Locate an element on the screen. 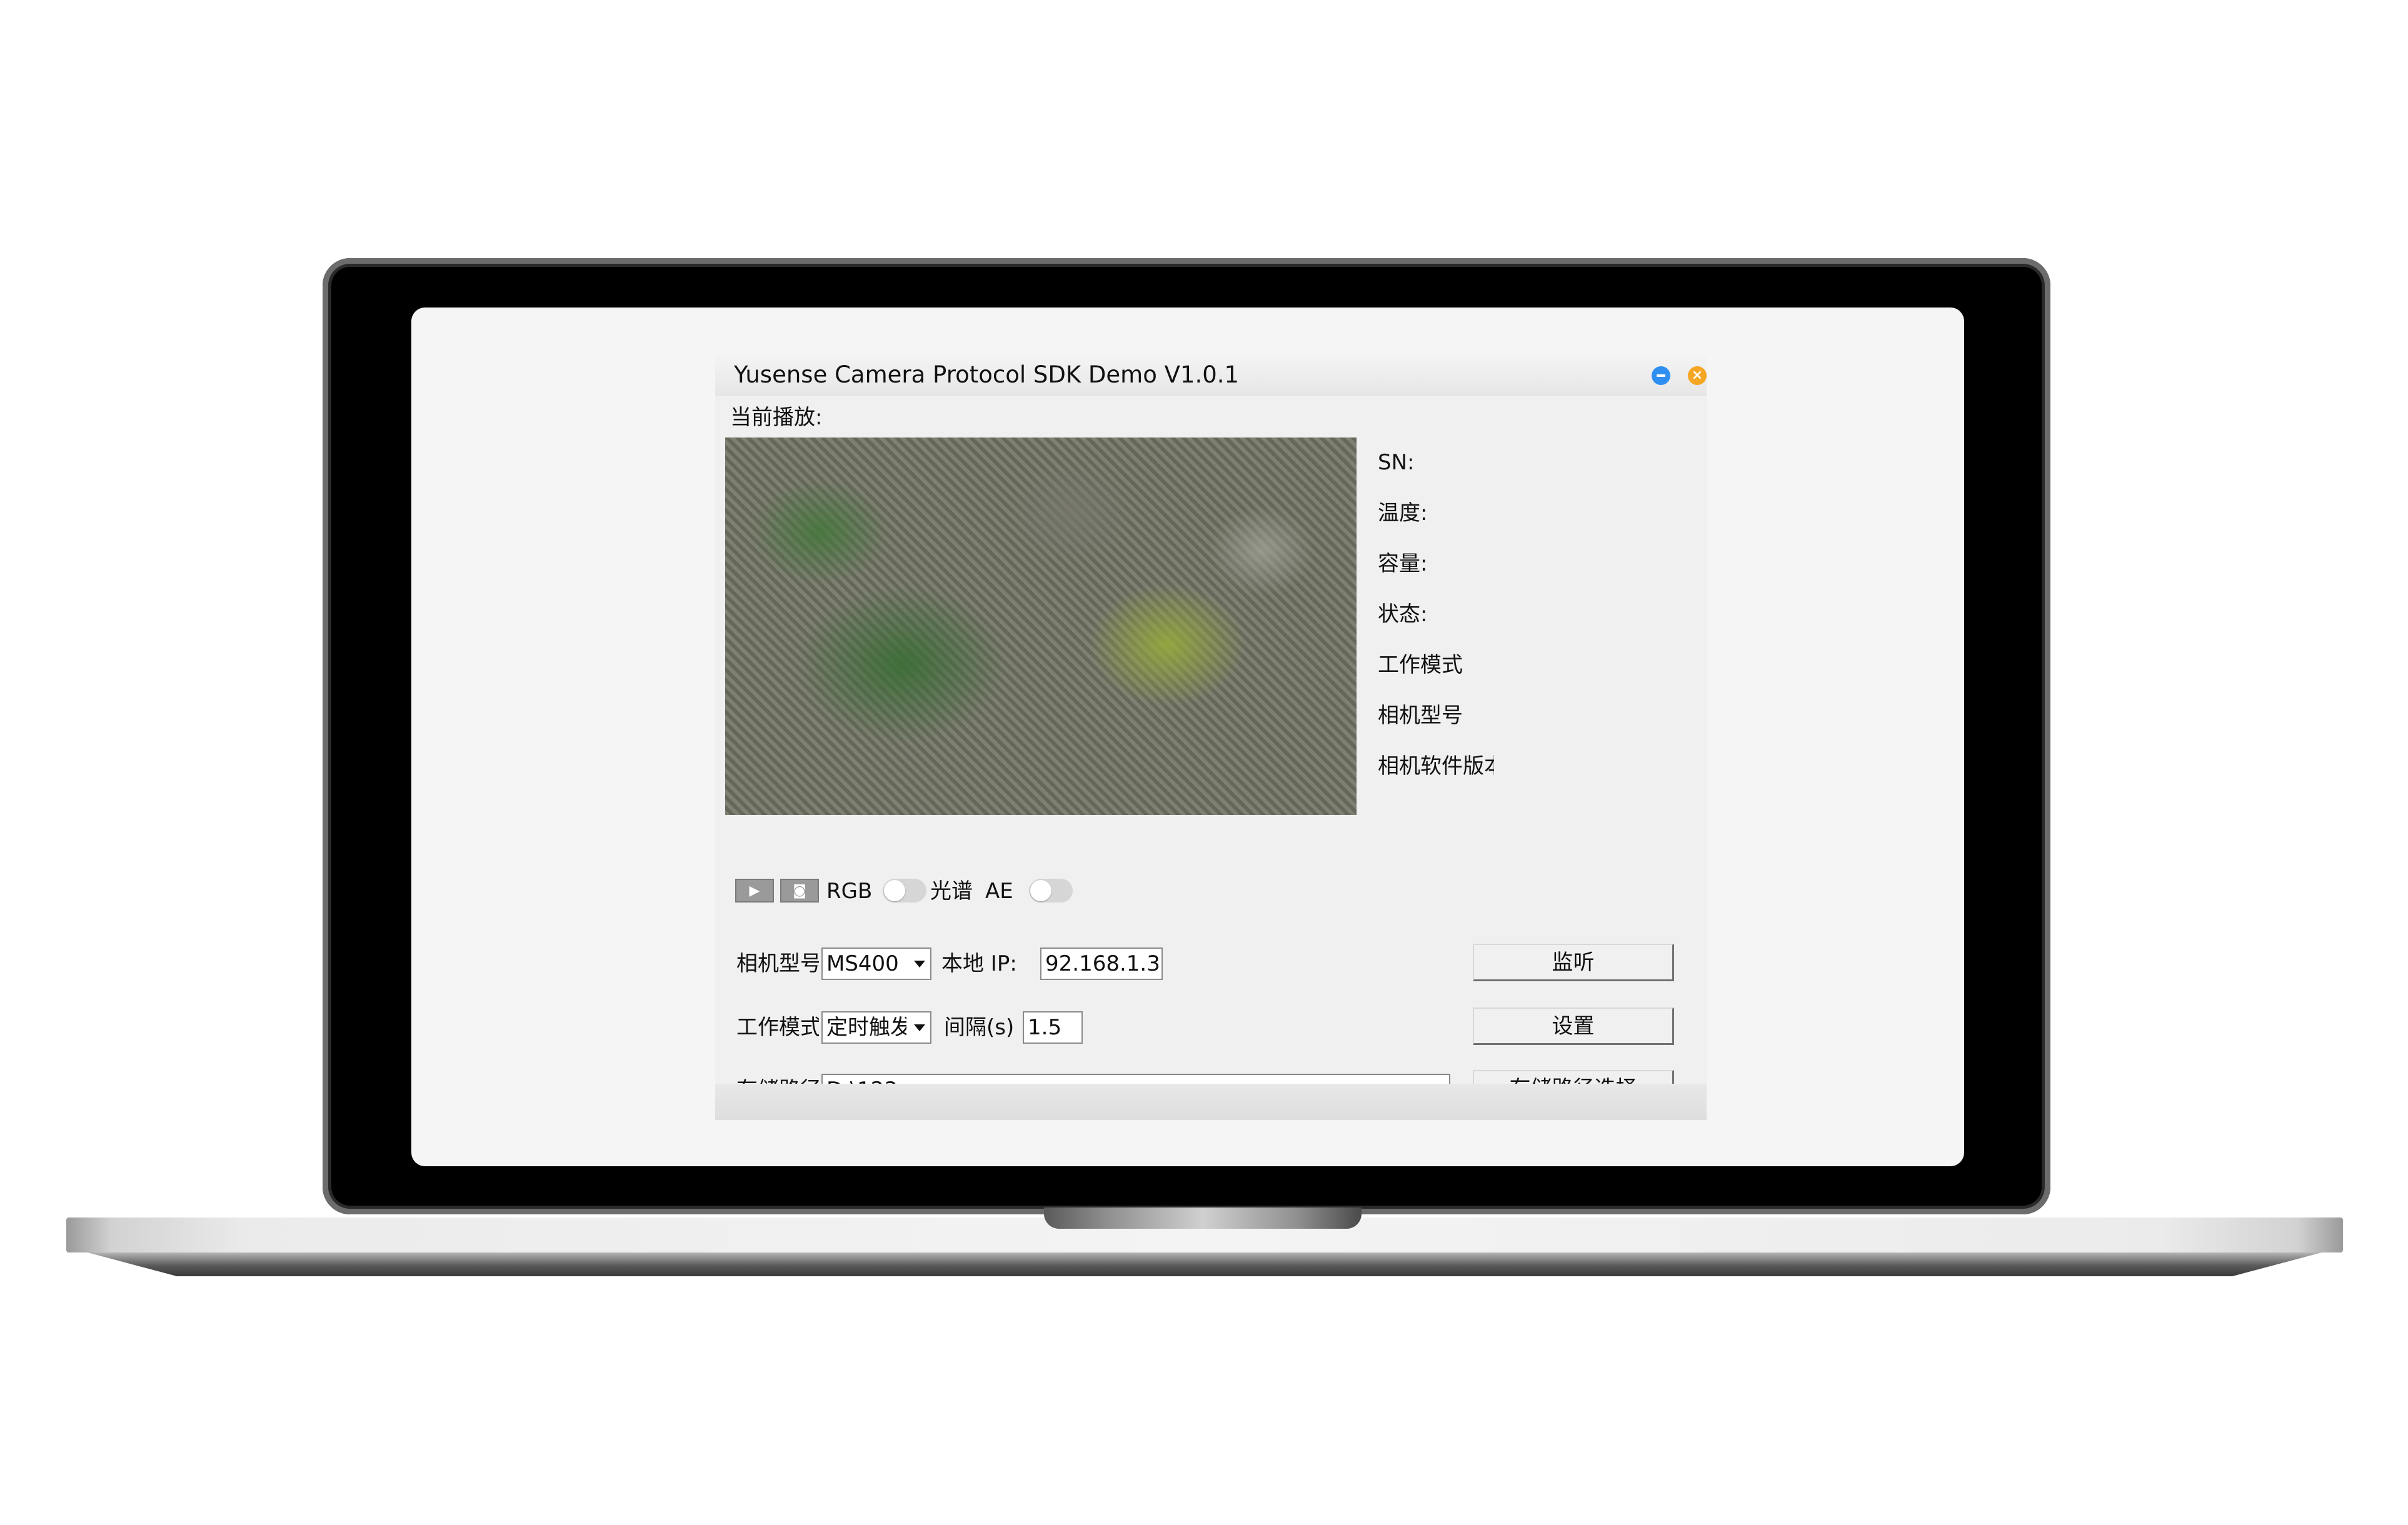  work-mode-label: 工作模式 is located at coordinates (777, 1027).